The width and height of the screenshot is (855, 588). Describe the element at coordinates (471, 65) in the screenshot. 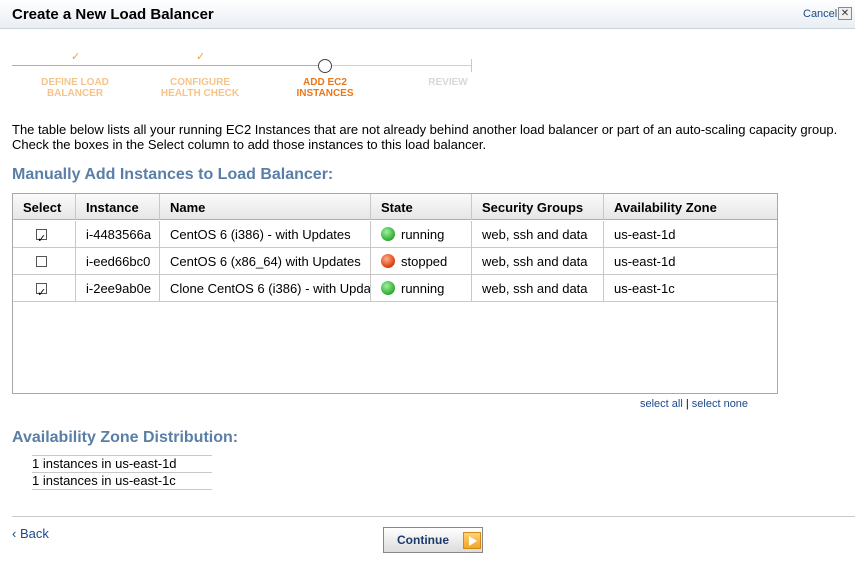

I see `progress-end-marker` at that location.